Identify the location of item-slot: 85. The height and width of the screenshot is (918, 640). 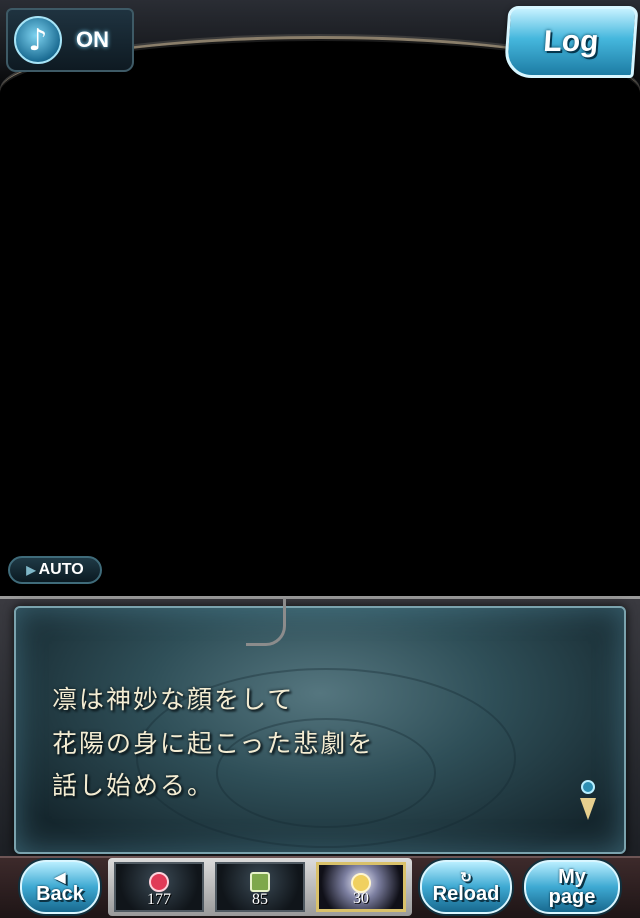
(260, 887).